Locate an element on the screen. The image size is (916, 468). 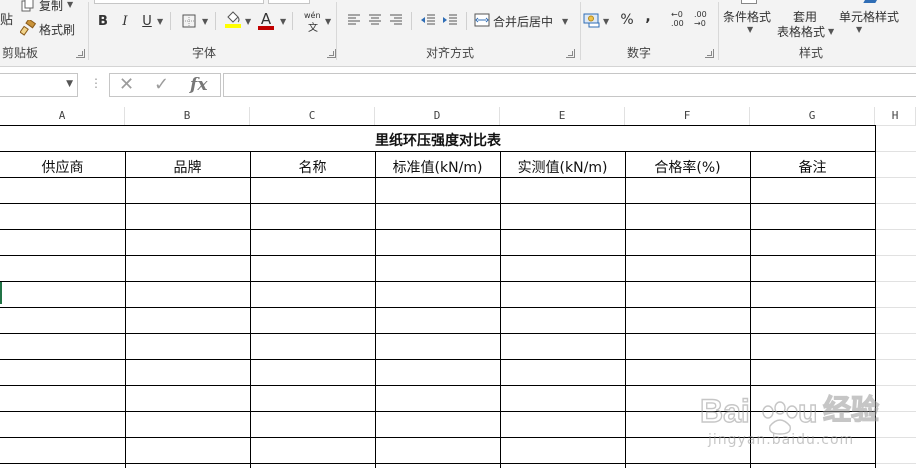
table-header-cell: 名称 is located at coordinates (312, 164).